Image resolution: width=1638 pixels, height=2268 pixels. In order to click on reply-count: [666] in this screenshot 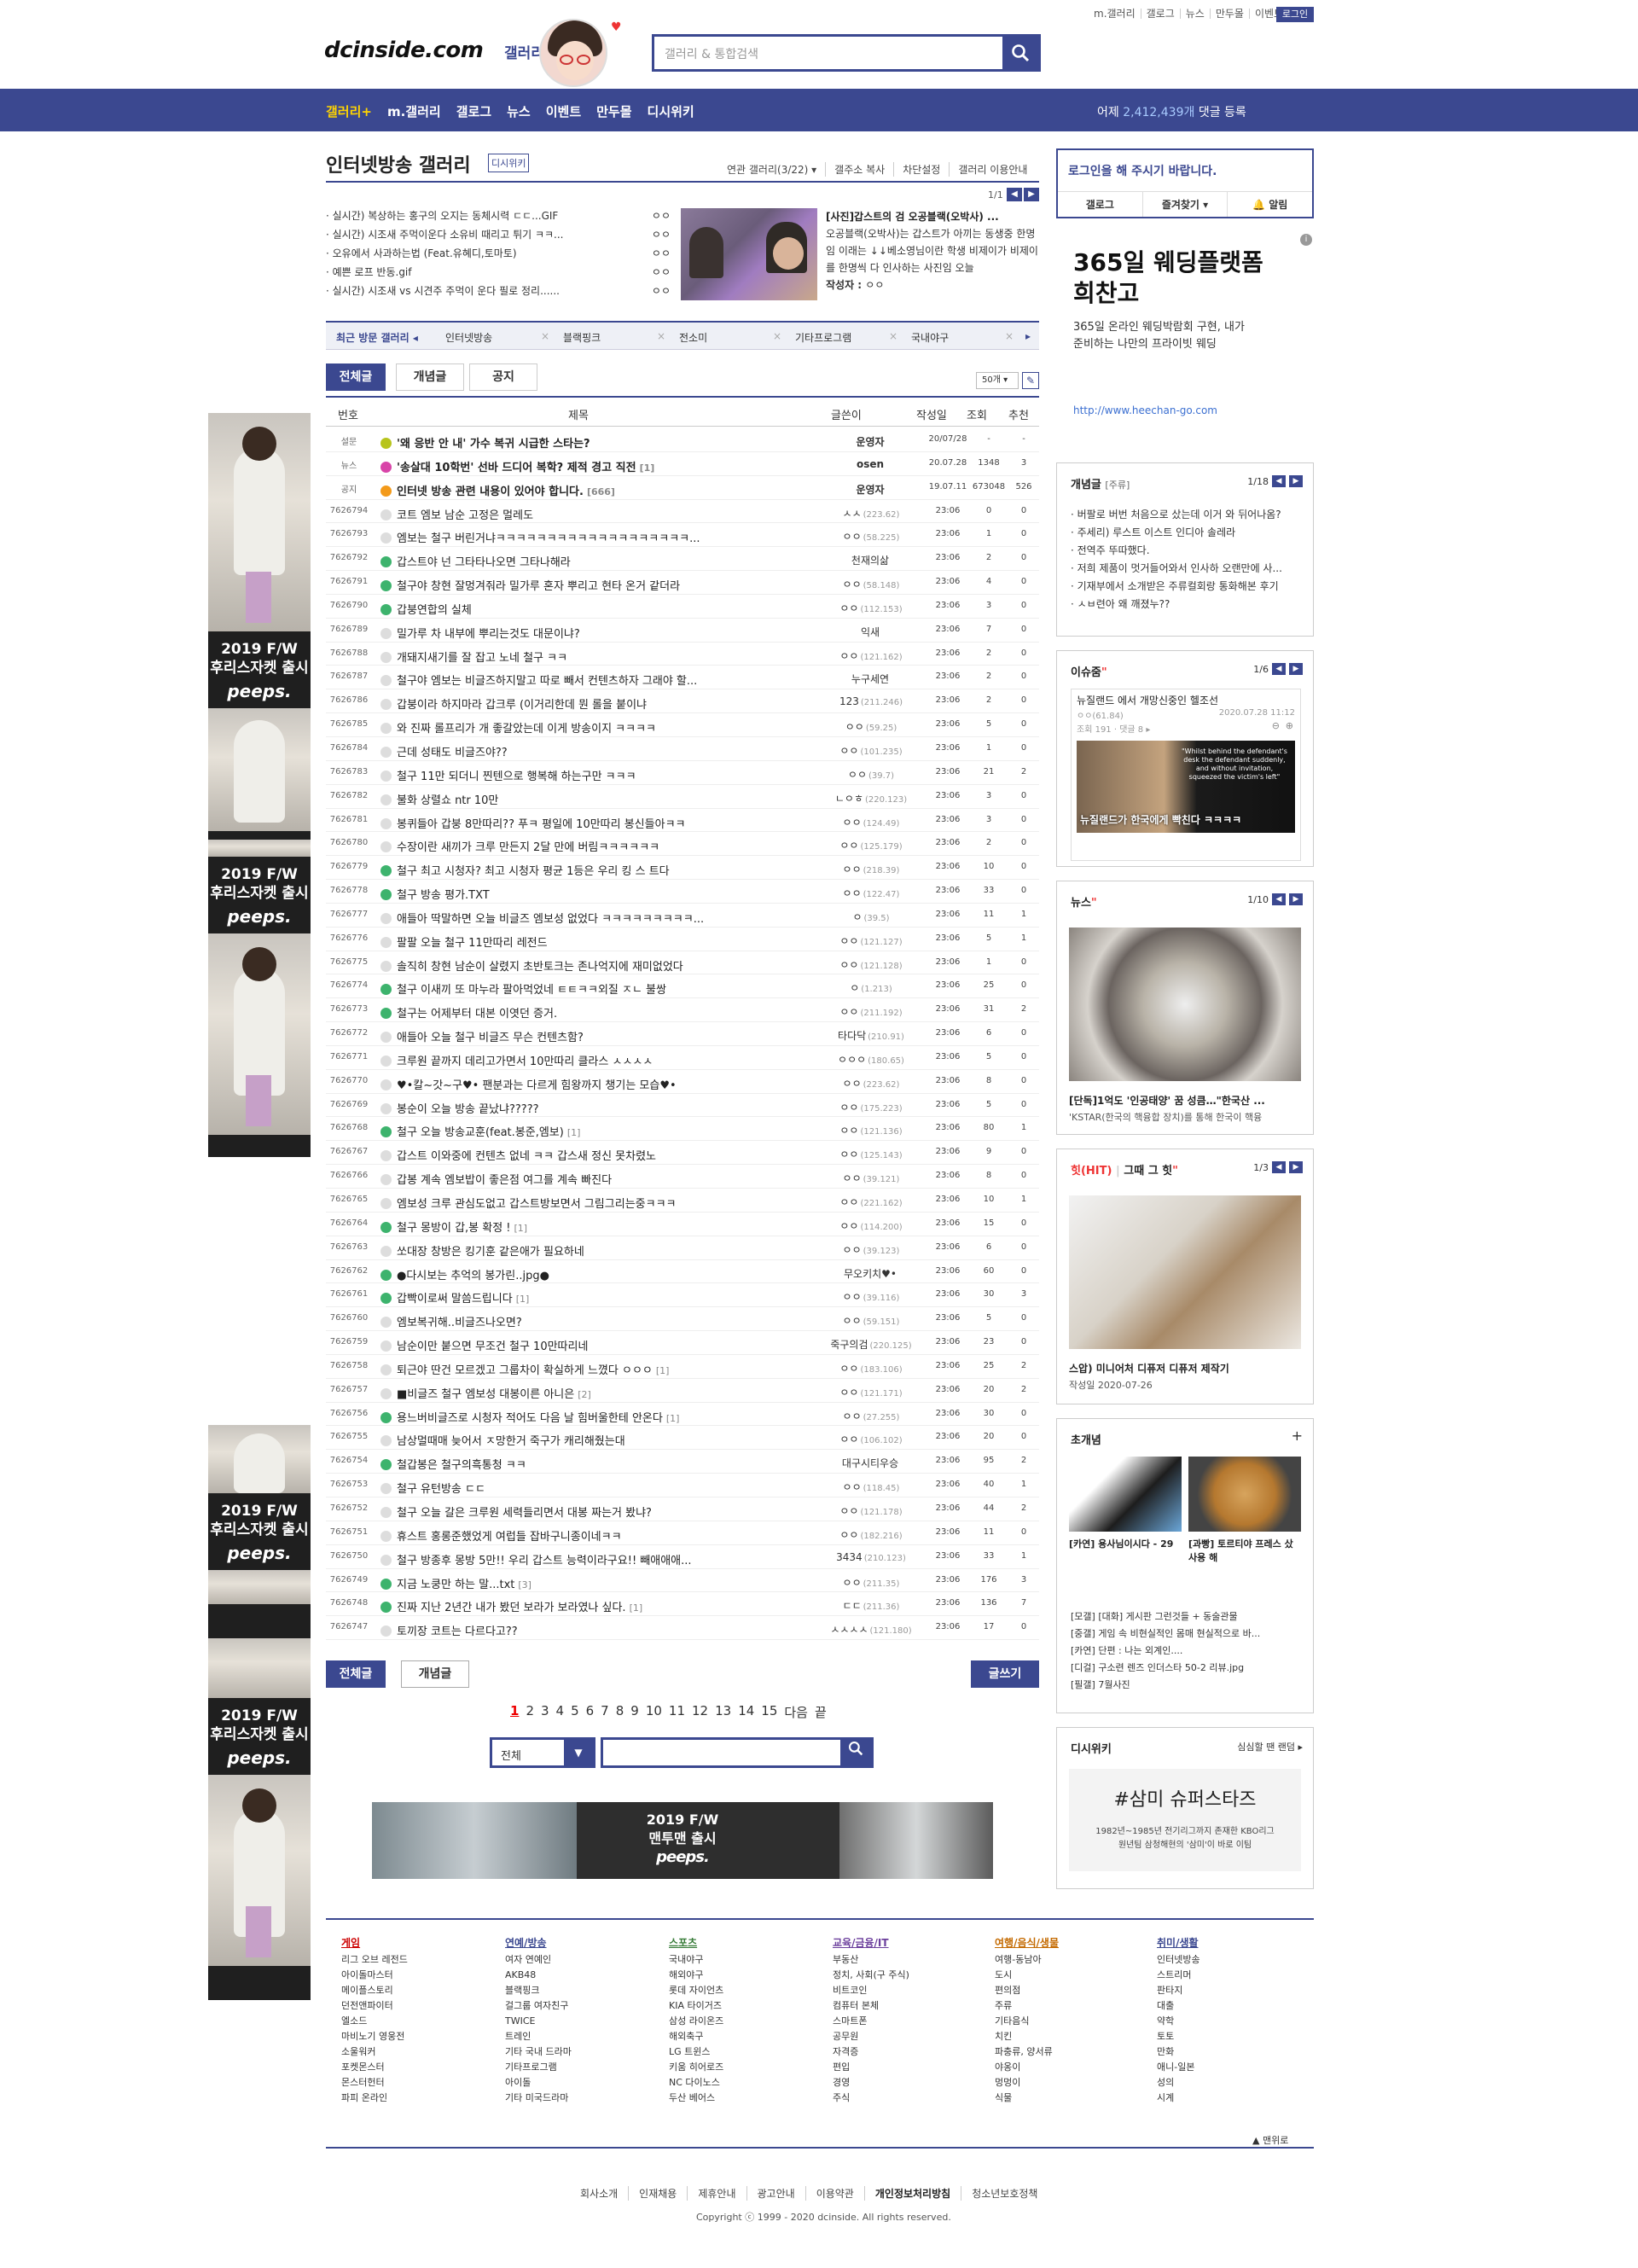, I will do `click(601, 491)`.